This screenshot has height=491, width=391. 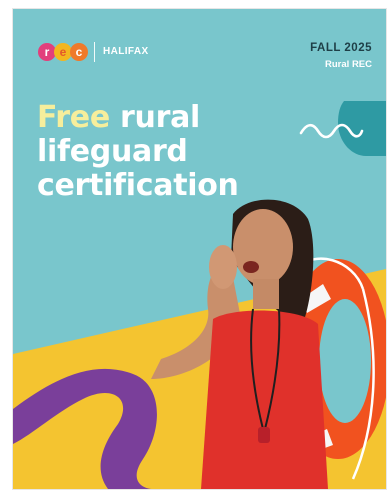 I want to click on headline-line-1: Free rural, so click(x=138, y=118).